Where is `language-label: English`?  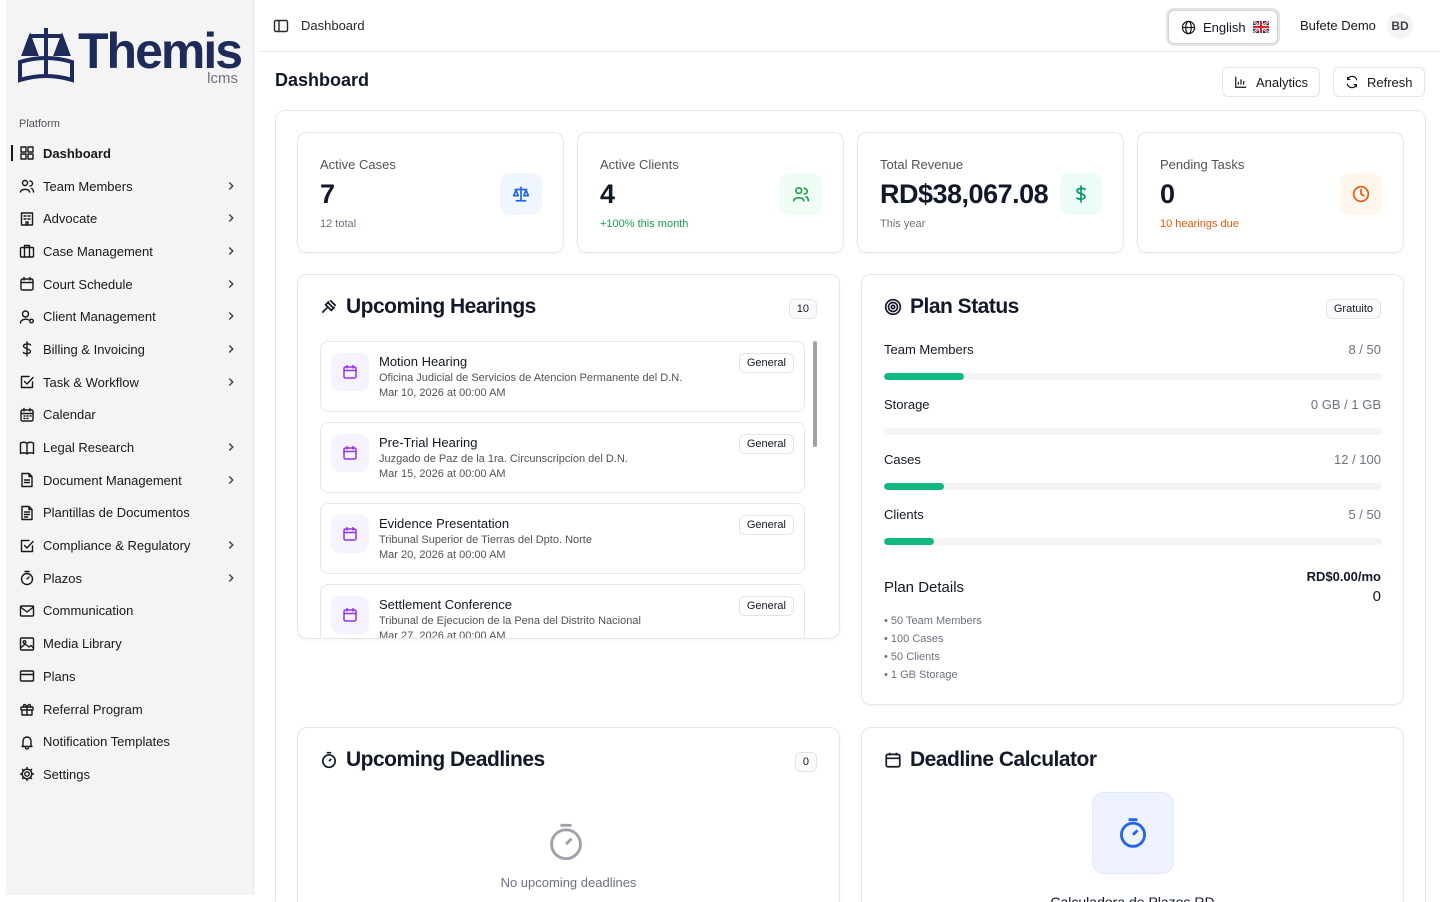
language-label: English is located at coordinates (1224, 27).